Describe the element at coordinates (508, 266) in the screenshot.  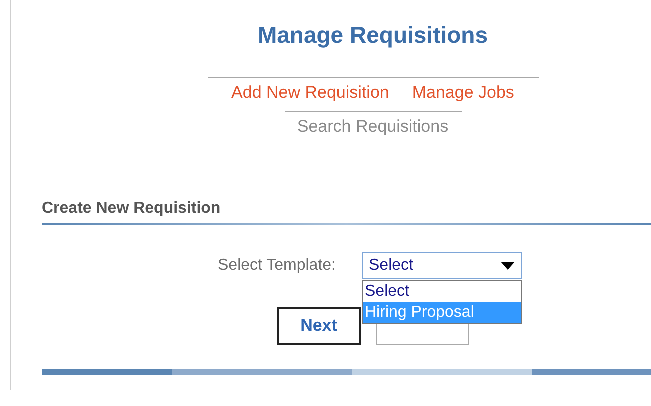
I see `caret-icon` at that location.